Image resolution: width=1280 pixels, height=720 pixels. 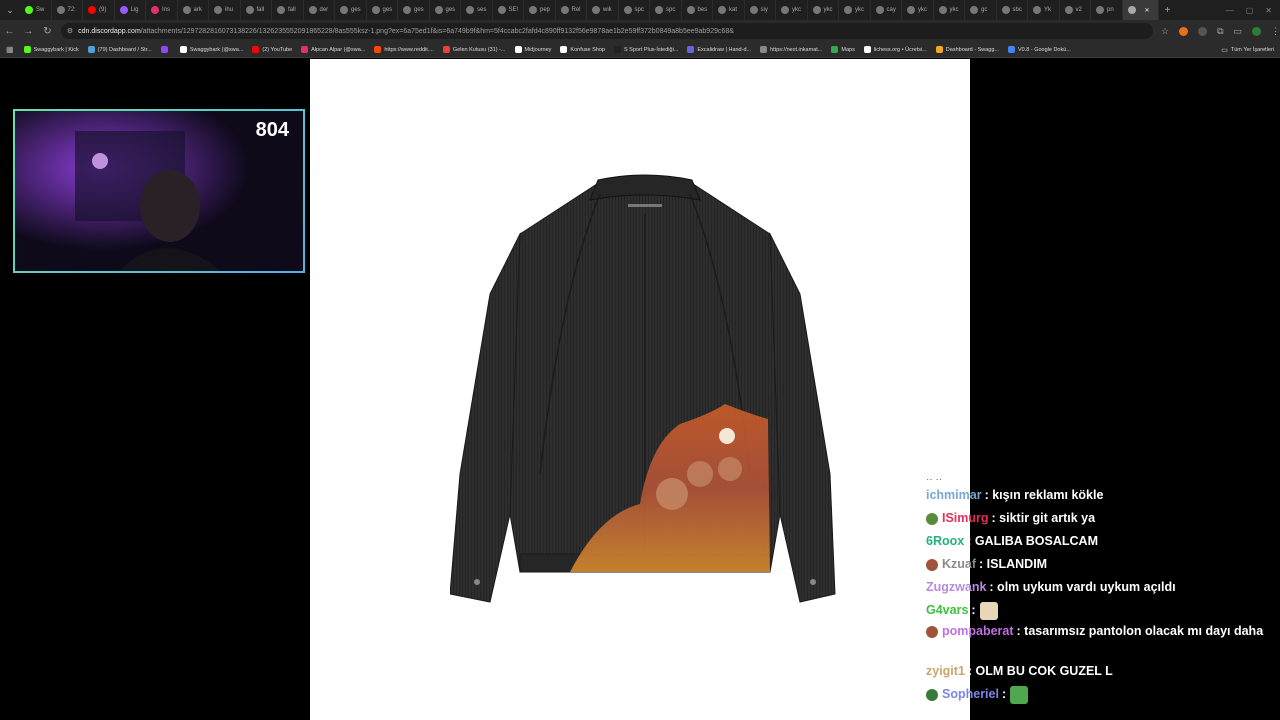 I want to click on tab-search-icon: ⌄, so click(x=10, y=10).